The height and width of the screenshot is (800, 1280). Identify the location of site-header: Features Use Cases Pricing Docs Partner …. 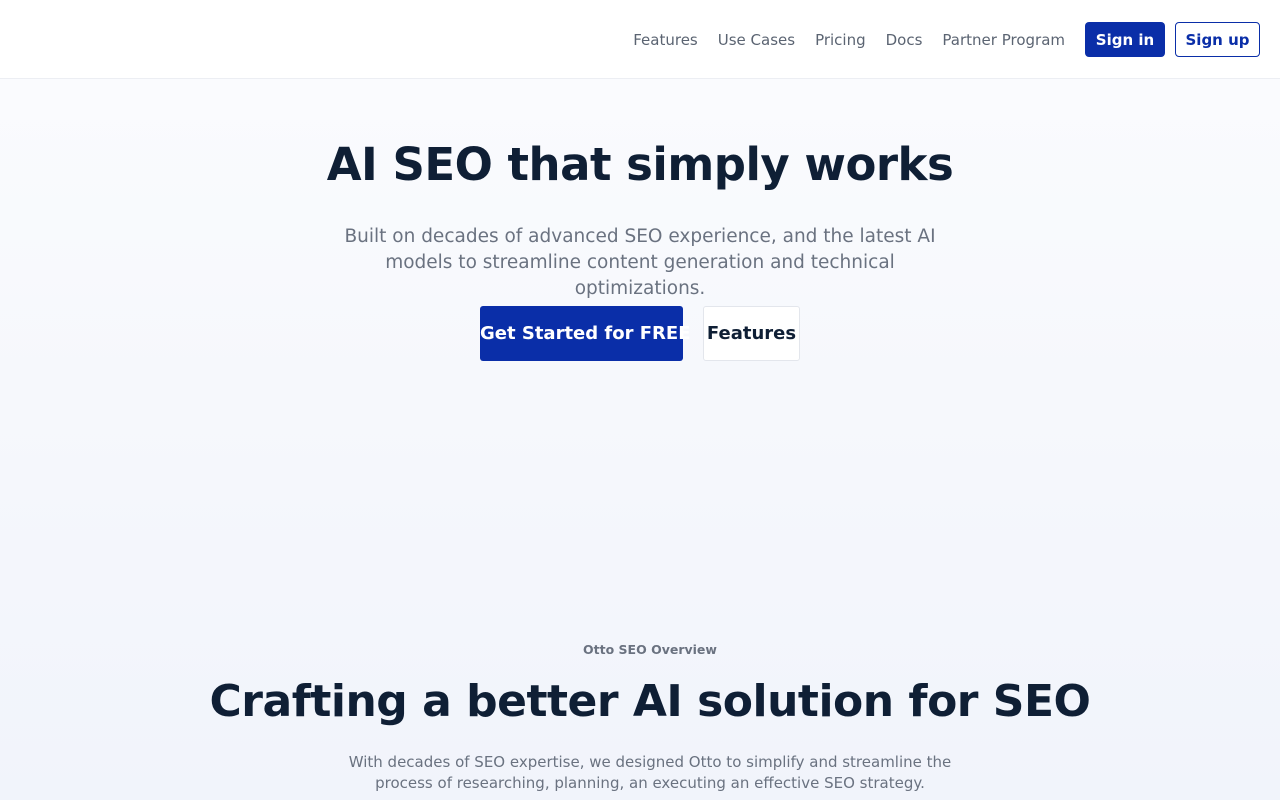
(640, 39).